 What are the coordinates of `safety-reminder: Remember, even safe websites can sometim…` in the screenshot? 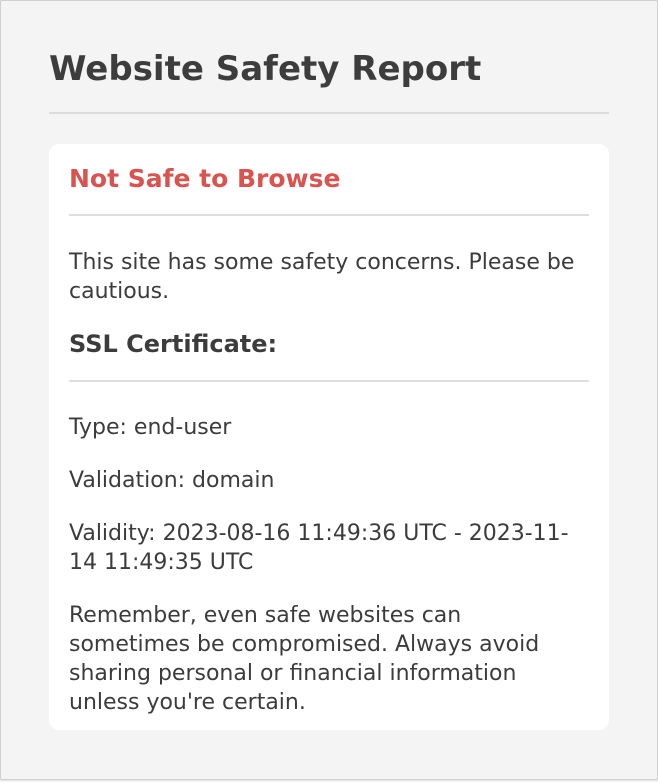 It's located at (304, 659).